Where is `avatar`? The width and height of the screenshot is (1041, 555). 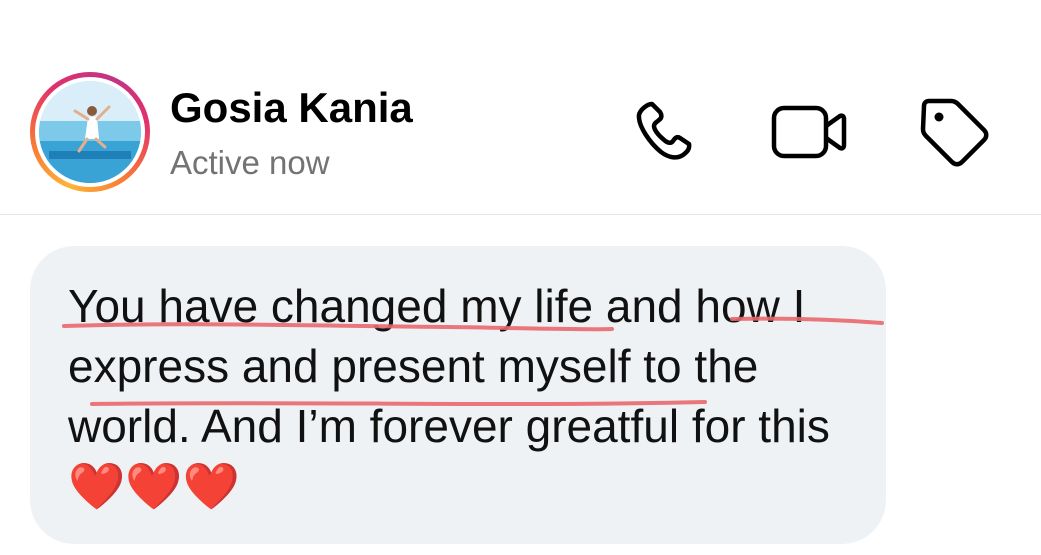
avatar is located at coordinates (90, 132).